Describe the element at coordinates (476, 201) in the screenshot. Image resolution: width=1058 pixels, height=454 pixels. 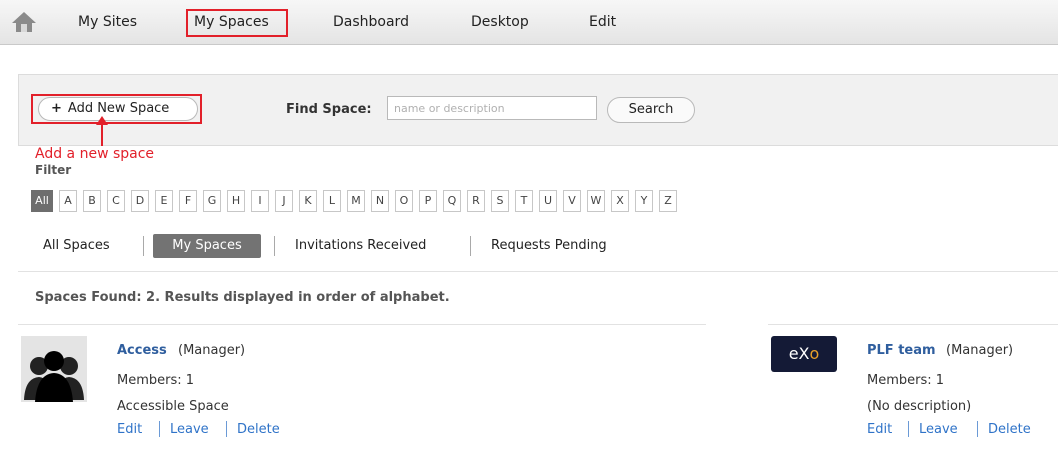
I see `filter-letter-r: R` at that location.